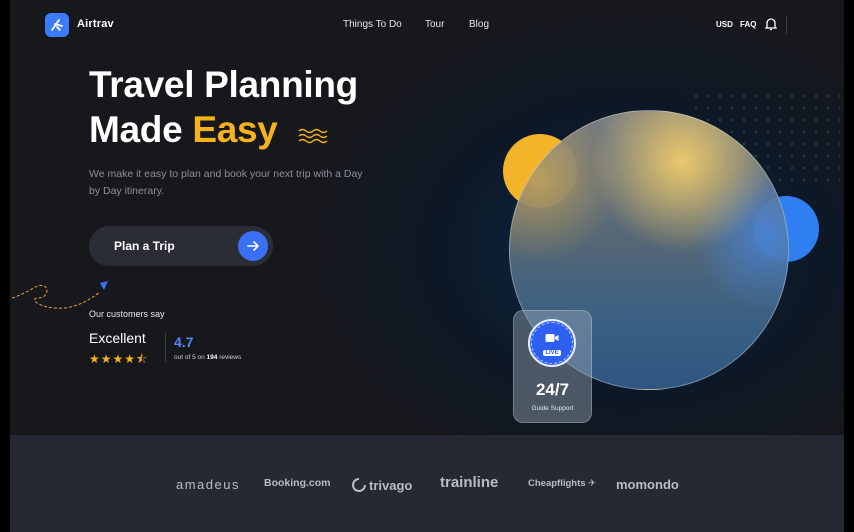  Describe the element at coordinates (313, 138) in the screenshot. I see `squiggle-decoration` at that location.